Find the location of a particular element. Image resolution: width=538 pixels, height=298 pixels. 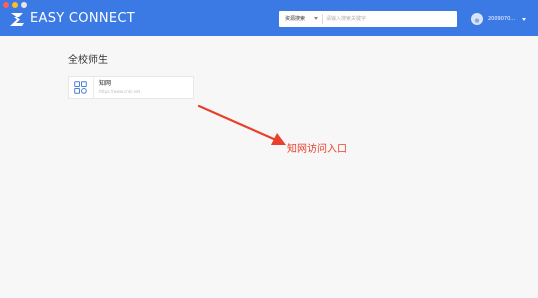

search-input is located at coordinates (390, 19).